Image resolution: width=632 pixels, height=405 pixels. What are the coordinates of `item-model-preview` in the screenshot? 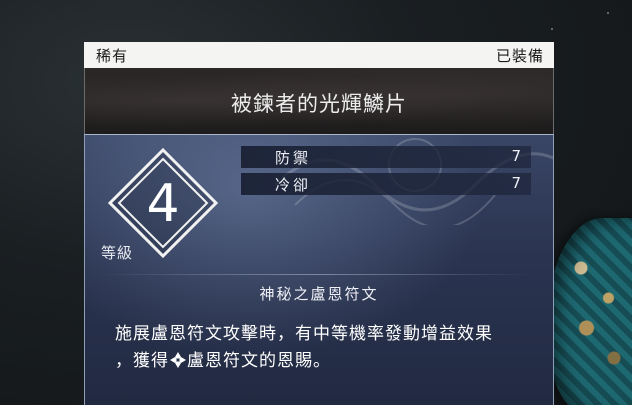 It's located at (590, 311).